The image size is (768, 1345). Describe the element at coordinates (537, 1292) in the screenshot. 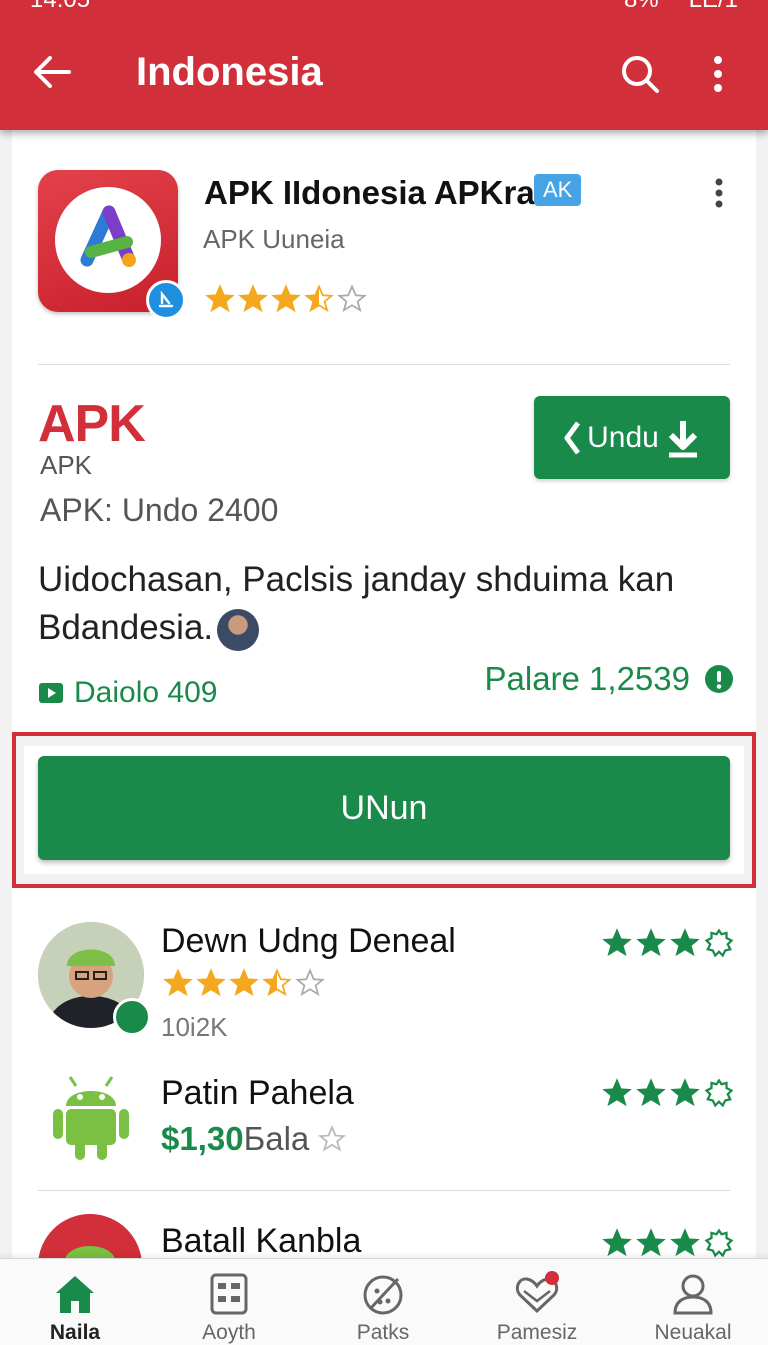

I see `heart-mail-icon` at that location.